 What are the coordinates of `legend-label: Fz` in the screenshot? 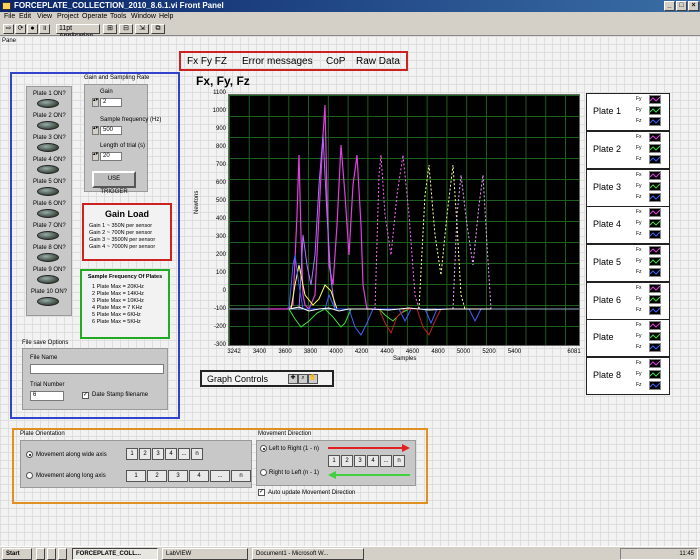 It's located at (639, 310).